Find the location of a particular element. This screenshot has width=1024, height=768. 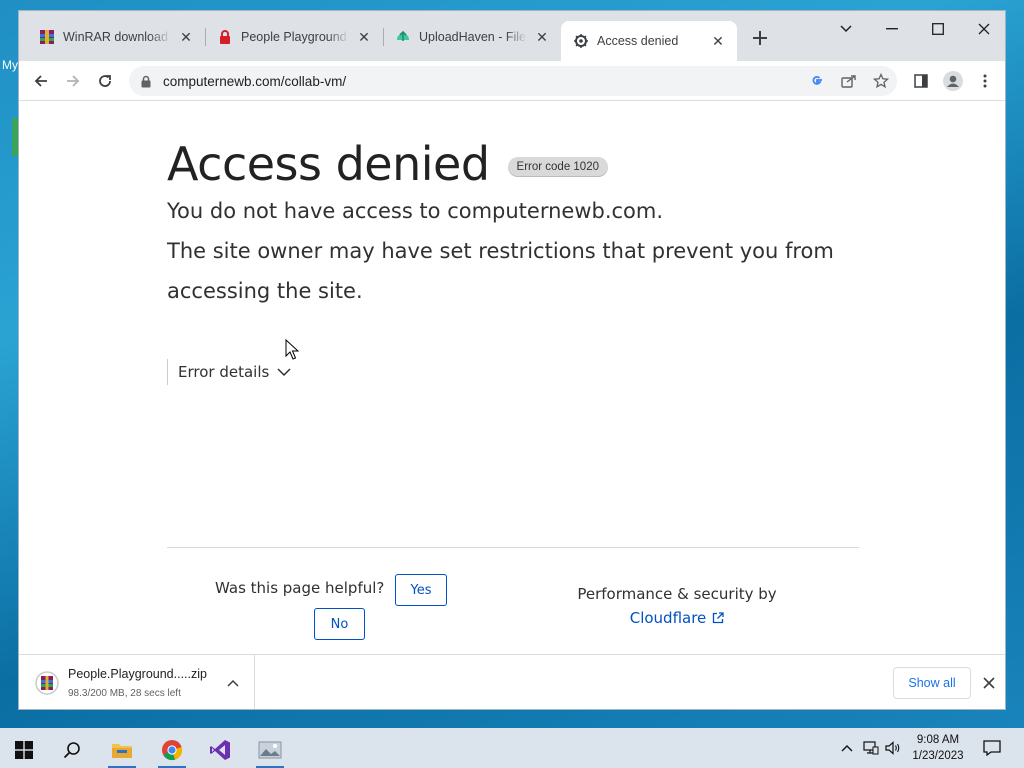

close-icon is located at coordinates (984, 29).